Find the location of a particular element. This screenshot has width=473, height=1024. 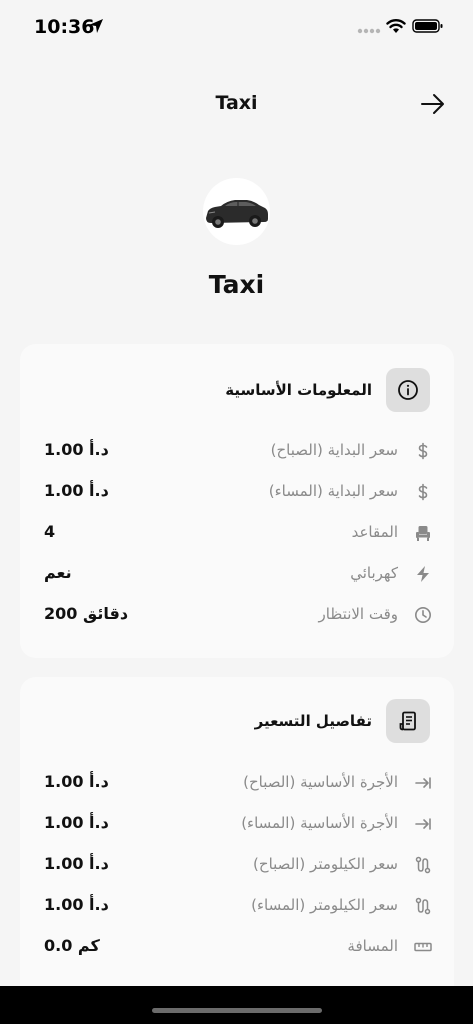

arrow-right-icon is located at coordinates (432, 104).